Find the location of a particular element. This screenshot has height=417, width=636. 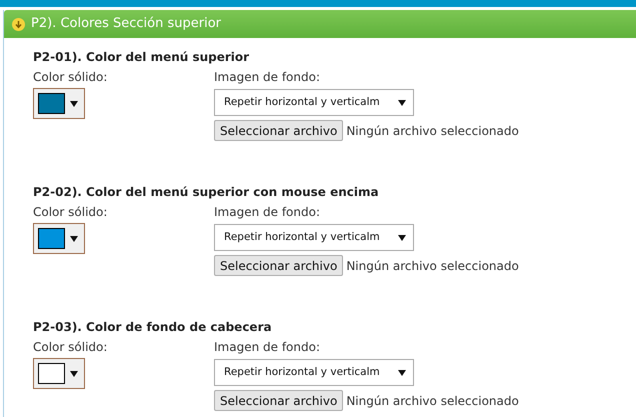

setting-title: P2-01). Color del menú superior is located at coordinates (141, 57).